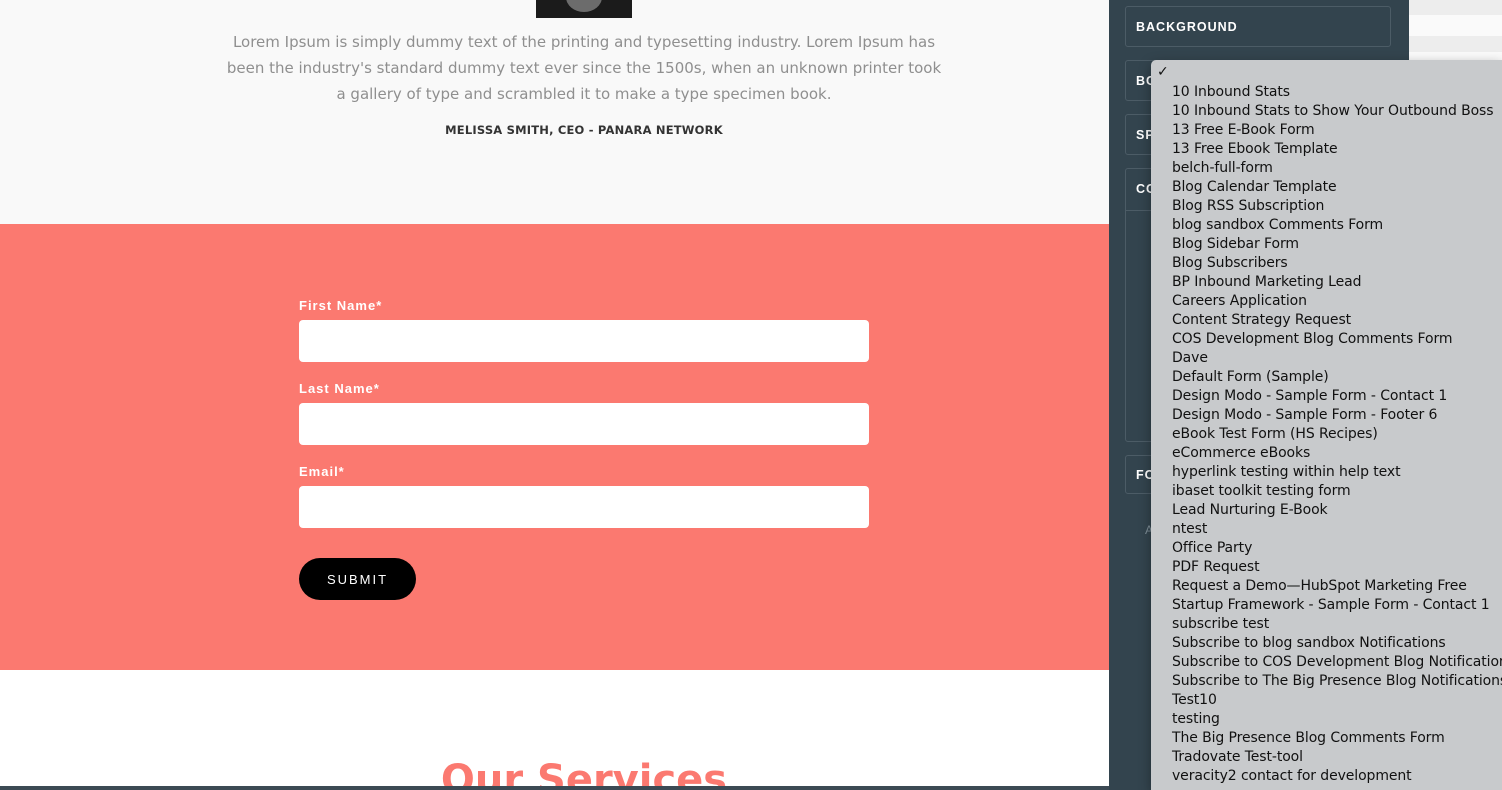 Image resolution: width=1502 pixels, height=790 pixels. What do you see at coordinates (1337, 396) in the screenshot?
I see `dropdown-option: Design Modo - Sample Form - Contact 1` at bounding box center [1337, 396].